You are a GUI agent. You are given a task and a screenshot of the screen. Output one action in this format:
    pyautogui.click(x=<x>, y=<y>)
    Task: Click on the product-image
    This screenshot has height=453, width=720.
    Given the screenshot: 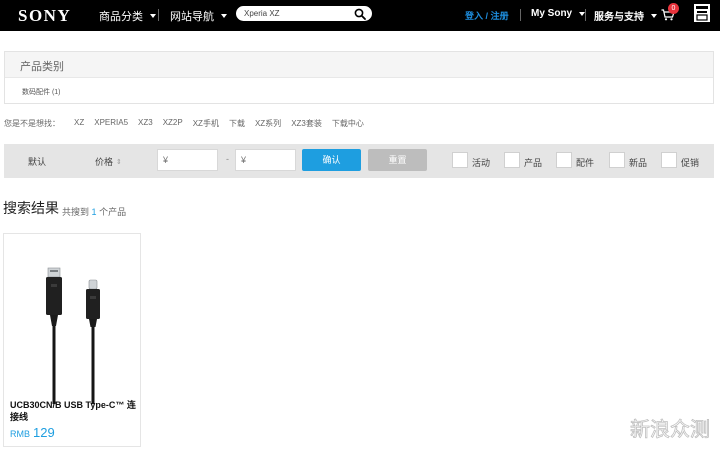 What is the action you would take?
    pyautogui.click(x=75, y=334)
    